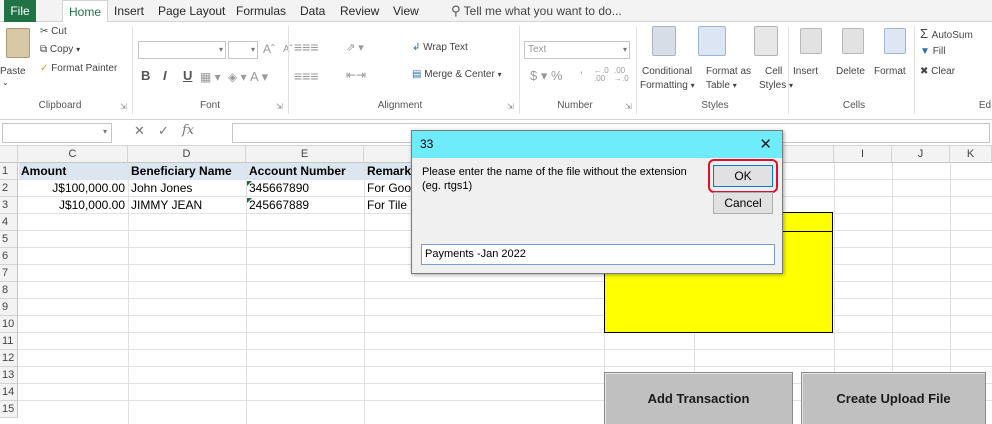  What do you see at coordinates (728, 71) in the screenshot?
I see `format-as-table-label: Format as` at bounding box center [728, 71].